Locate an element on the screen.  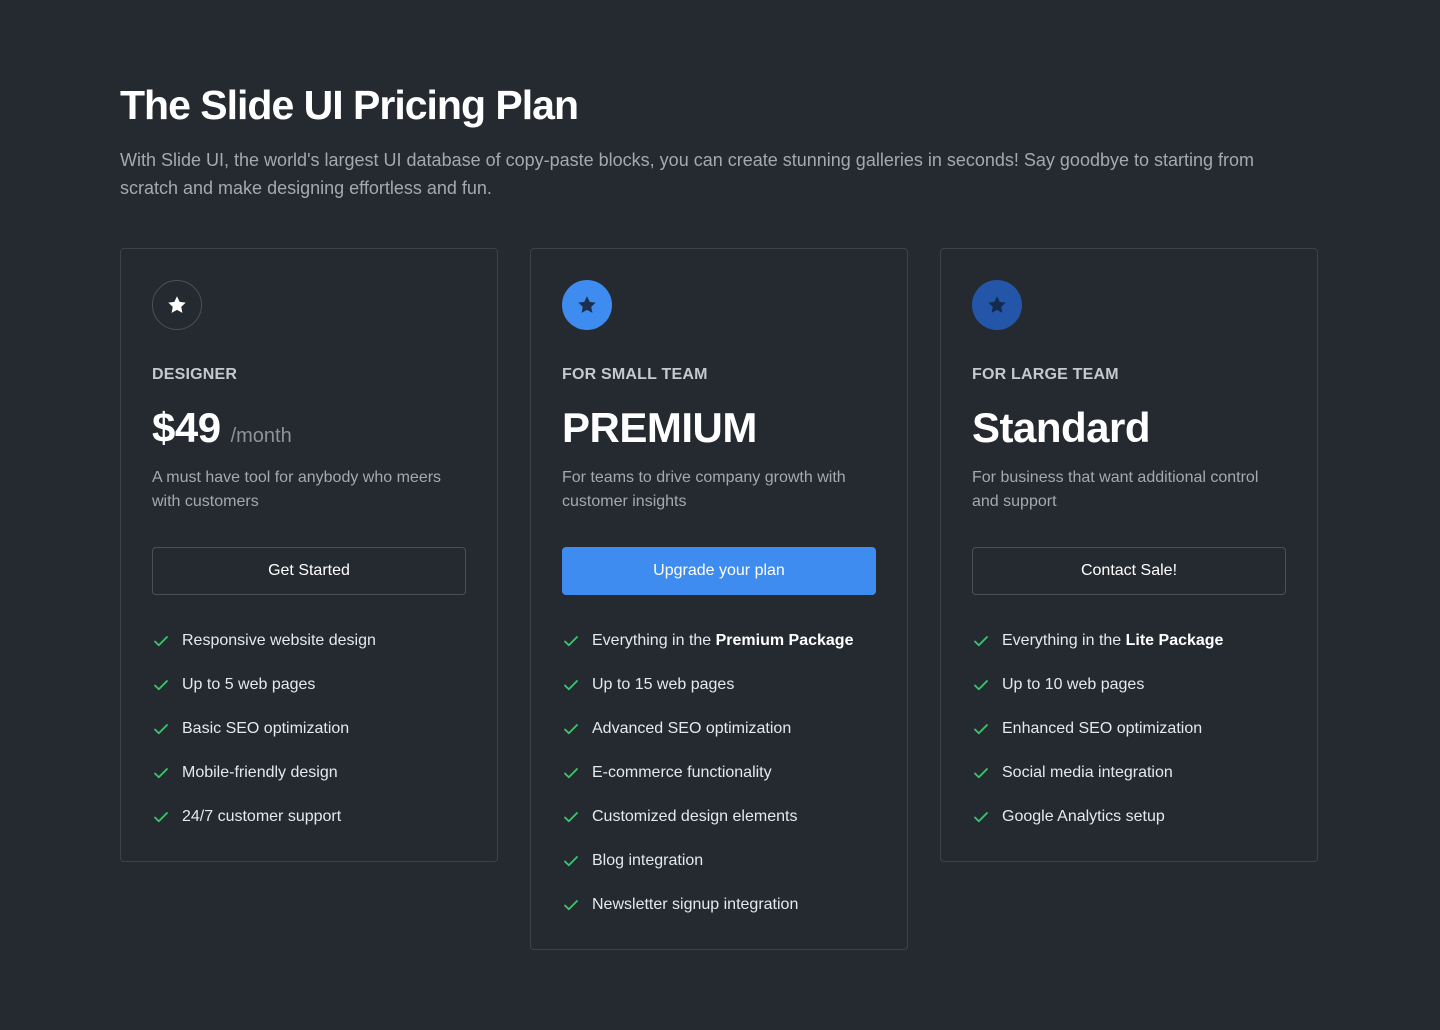
plan-tier: FOR LARGE TEAM is located at coordinates (1045, 374).